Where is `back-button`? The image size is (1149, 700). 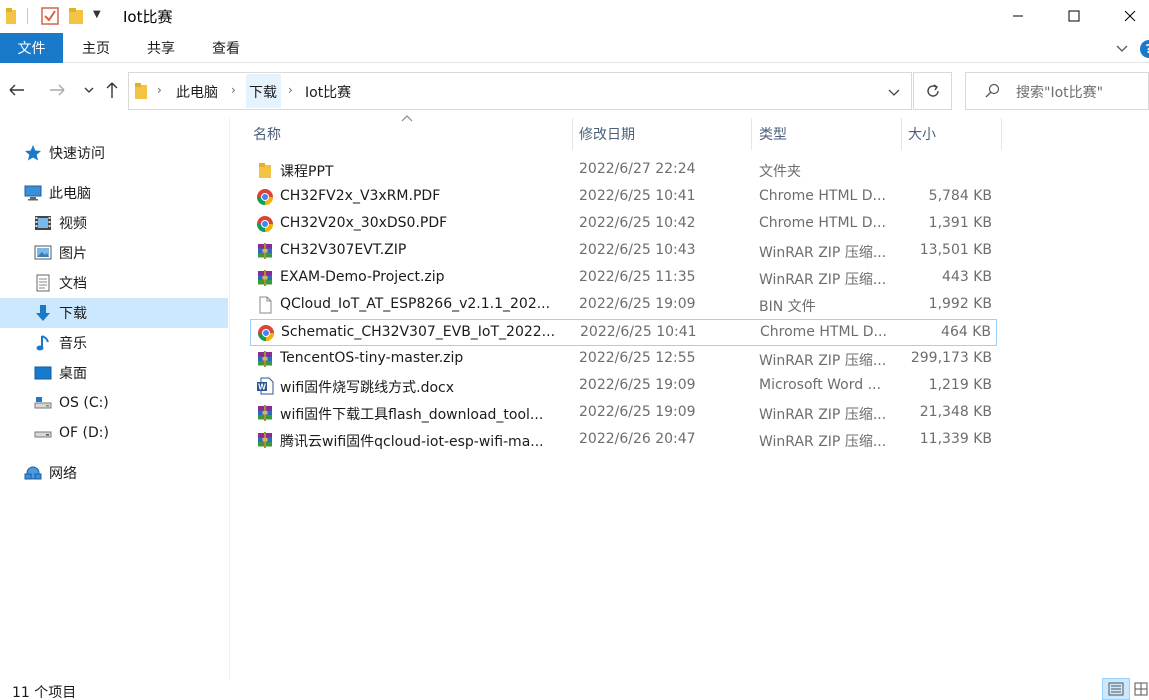 back-button is located at coordinates (17, 90).